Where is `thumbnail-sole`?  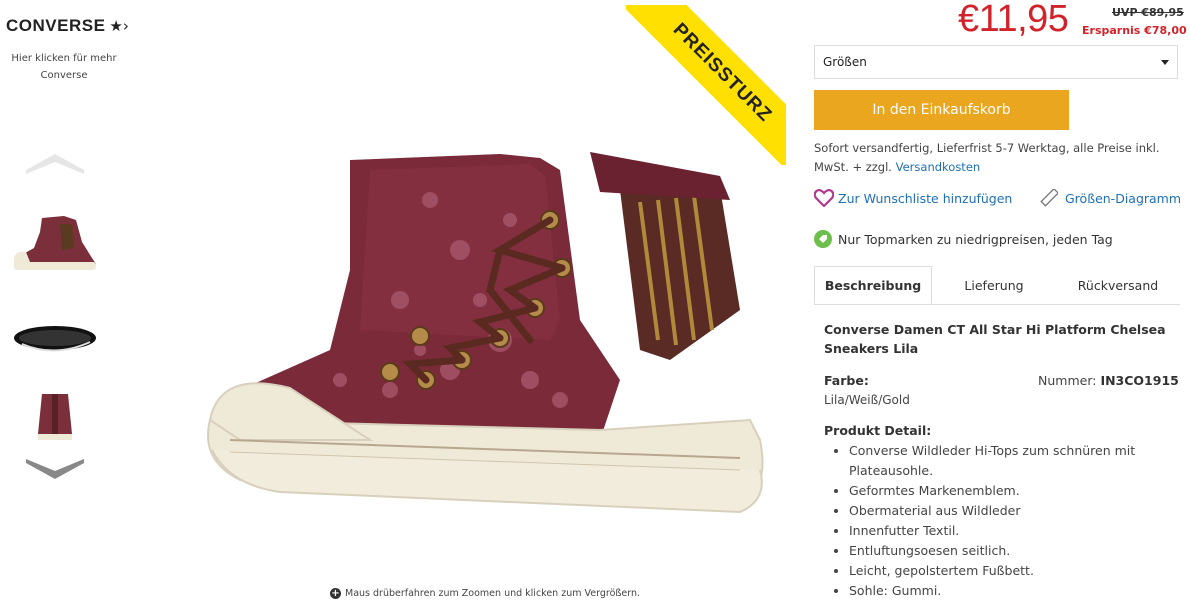 thumbnail-sole is located at coordinates (55, 338).